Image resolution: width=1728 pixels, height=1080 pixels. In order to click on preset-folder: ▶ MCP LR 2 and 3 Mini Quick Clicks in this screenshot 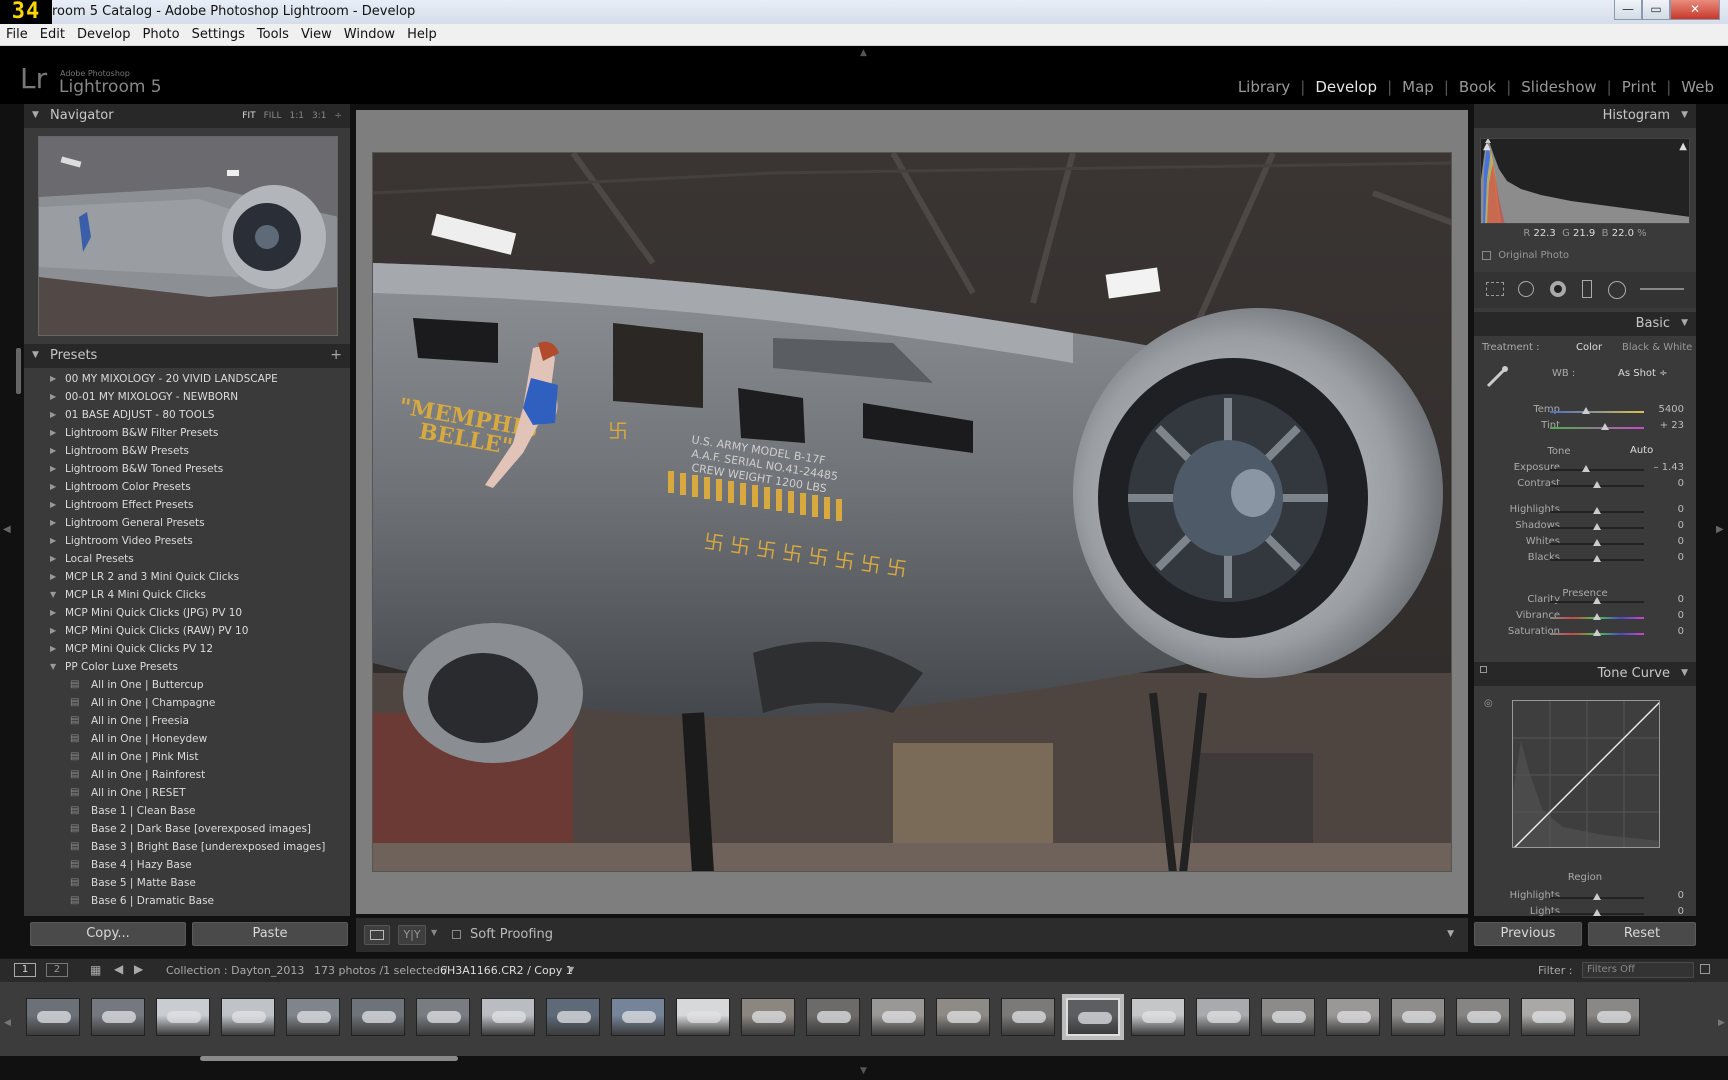, I will do `click(187, 577)`.